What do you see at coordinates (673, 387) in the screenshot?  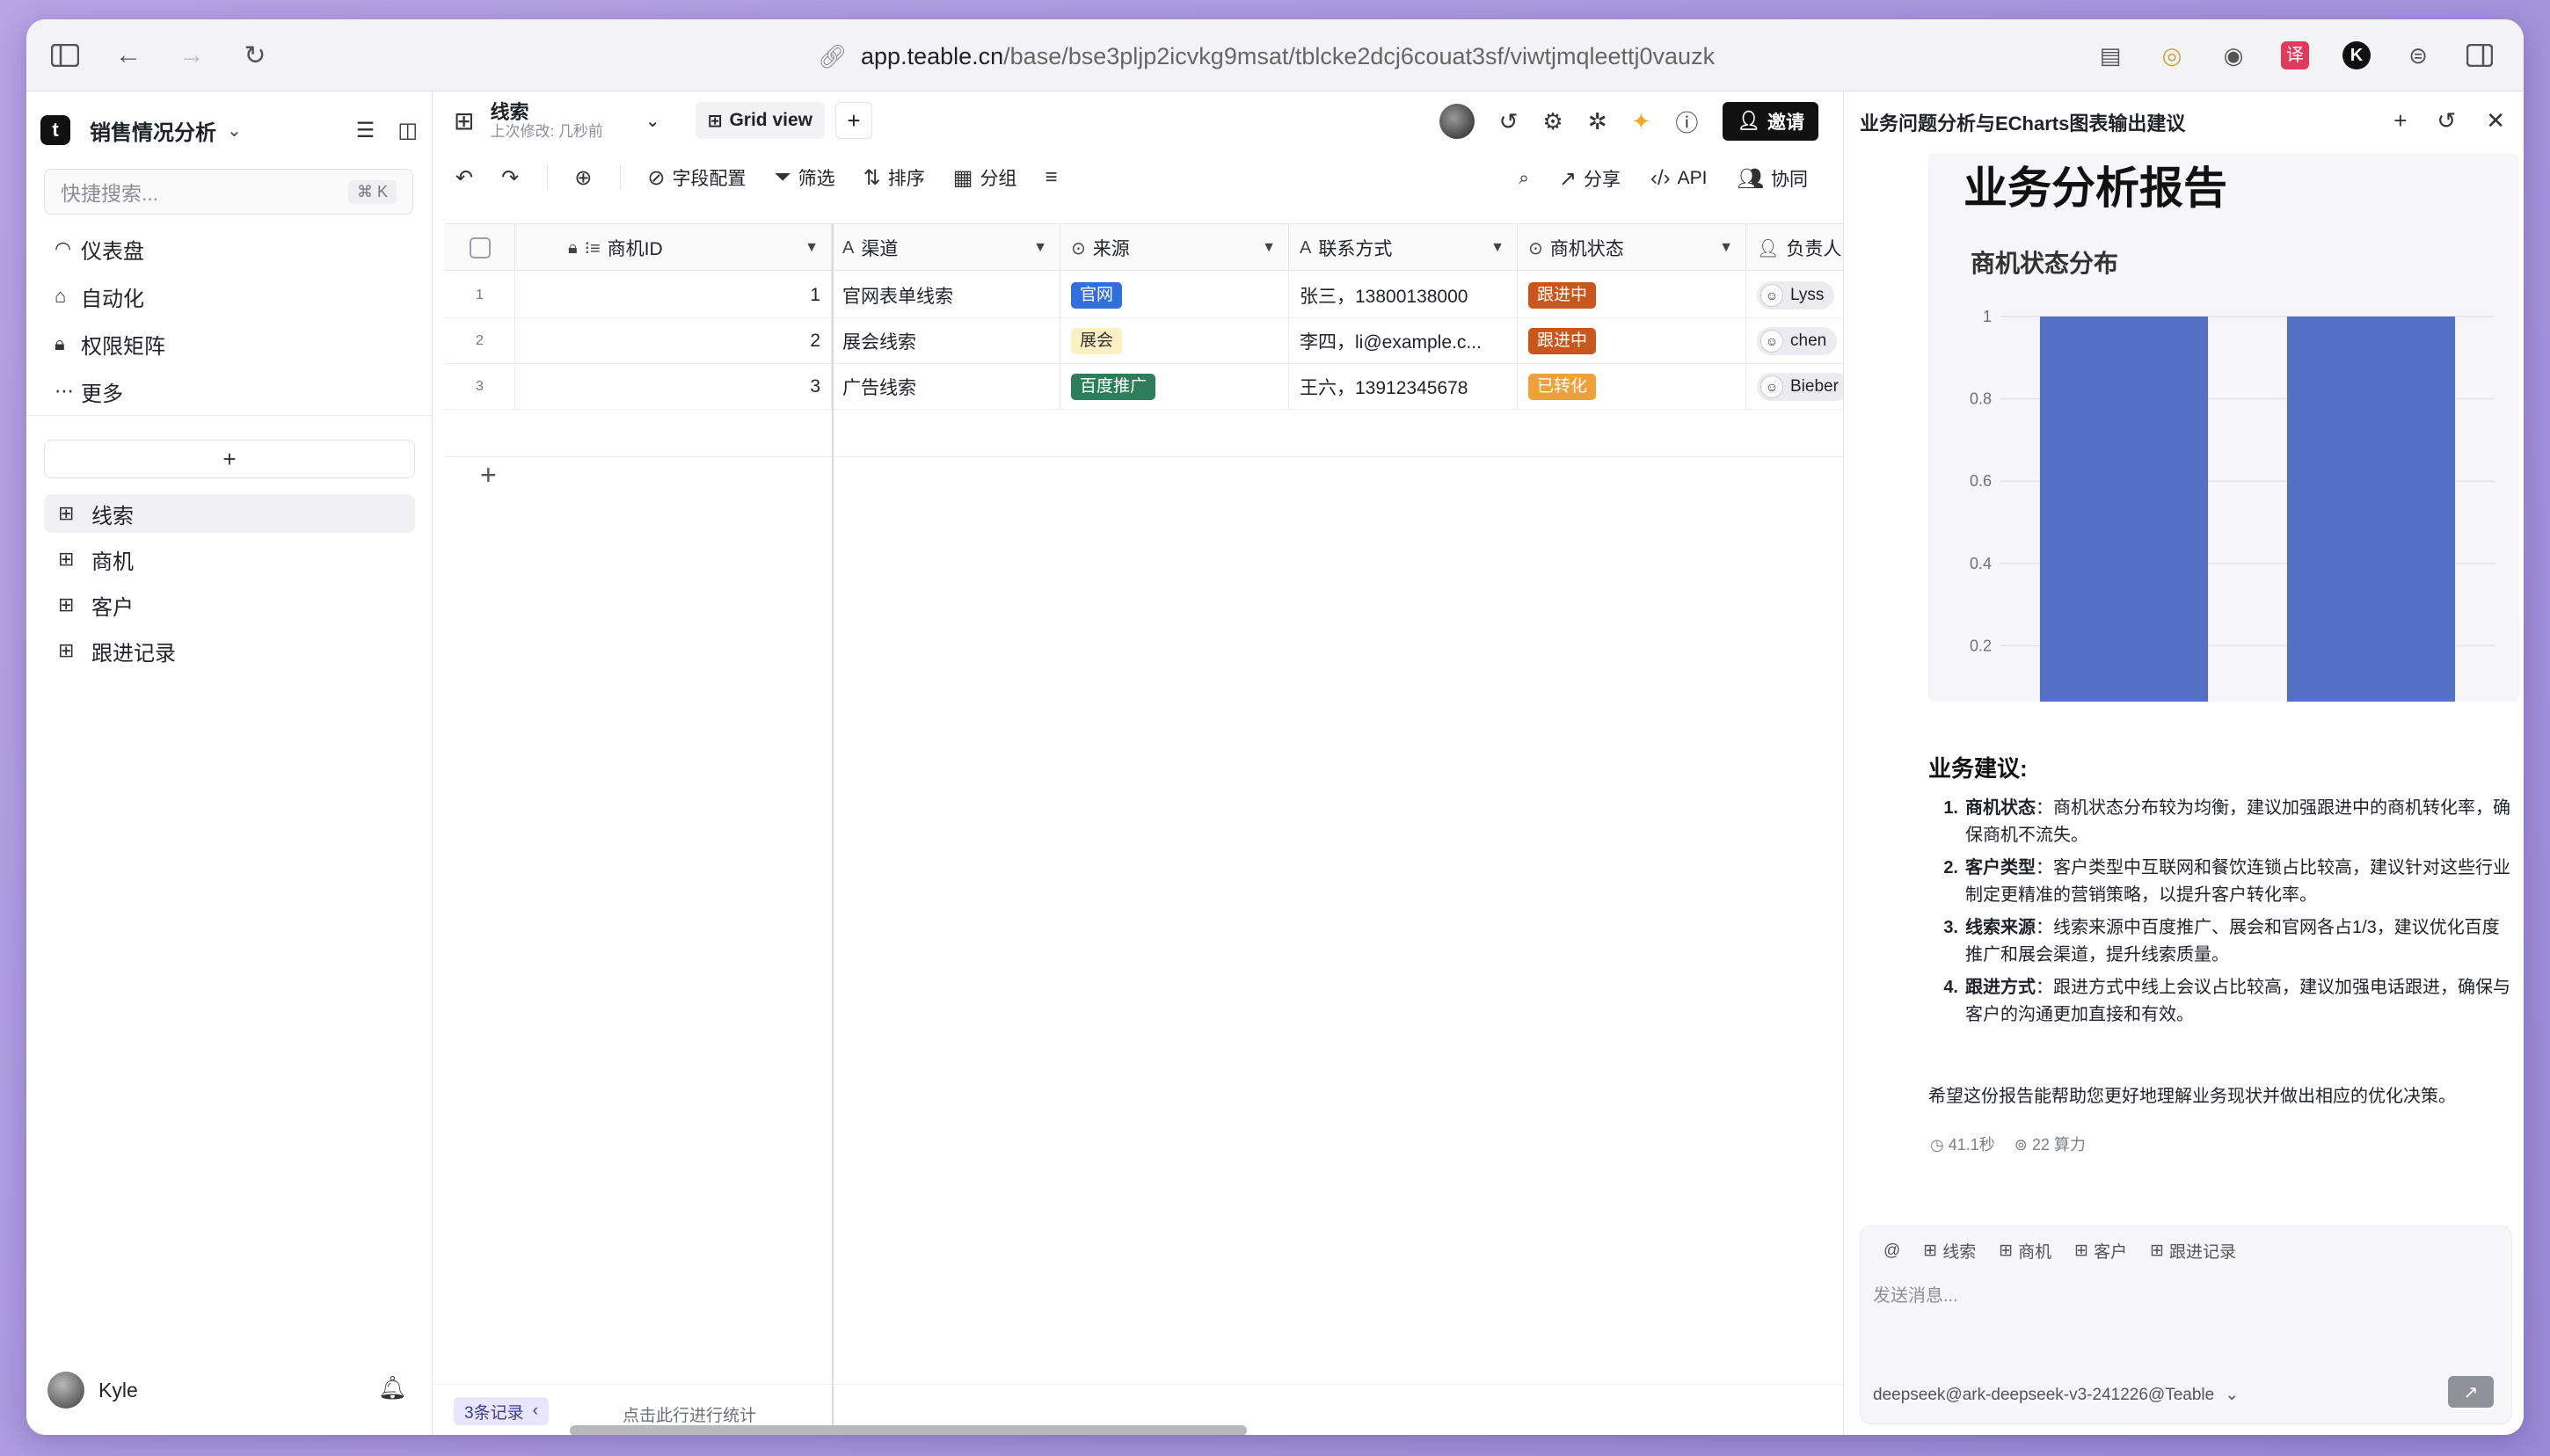 I see `cell-id: 3` at bounding box center [673, 387].